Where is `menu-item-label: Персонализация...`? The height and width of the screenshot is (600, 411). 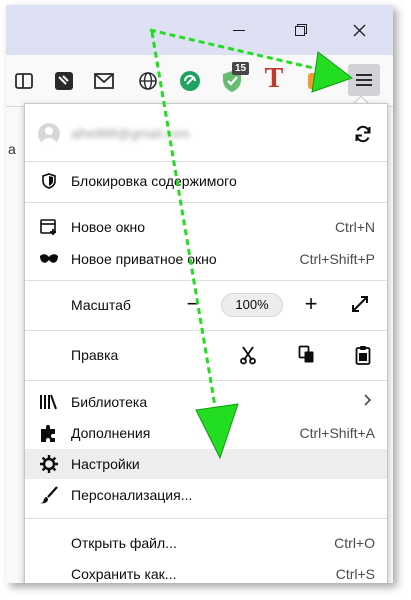 menu-item-label: Персонализация... is located at coordinates (132, 495).